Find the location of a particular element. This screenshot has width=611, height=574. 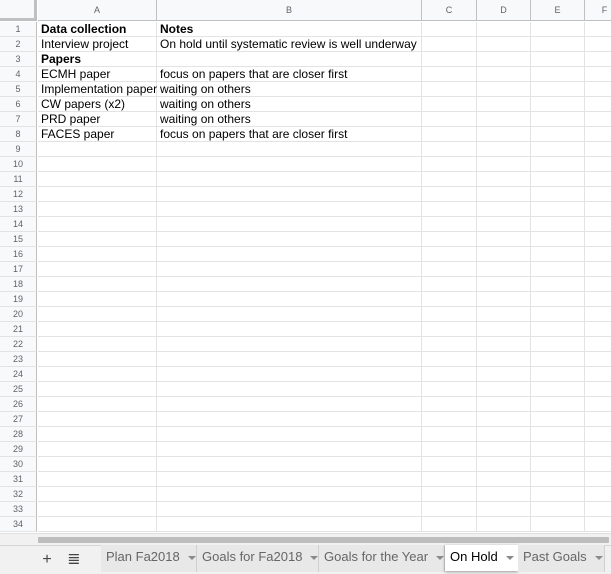

row-header: 8 is located at coordinates (18, 134).